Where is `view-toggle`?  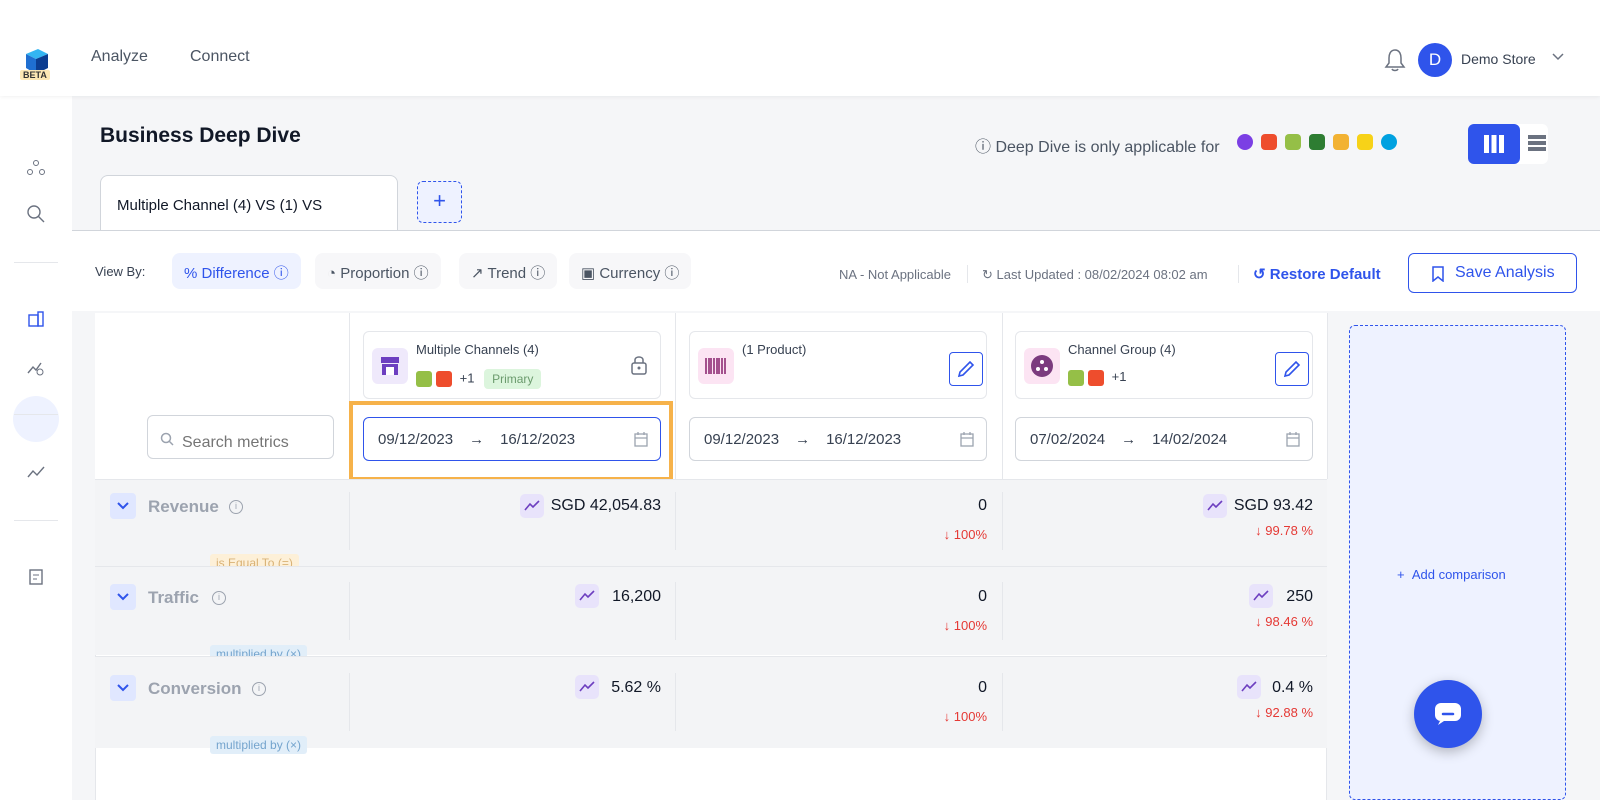
view-toggle is located at coordinates (1508, 144).